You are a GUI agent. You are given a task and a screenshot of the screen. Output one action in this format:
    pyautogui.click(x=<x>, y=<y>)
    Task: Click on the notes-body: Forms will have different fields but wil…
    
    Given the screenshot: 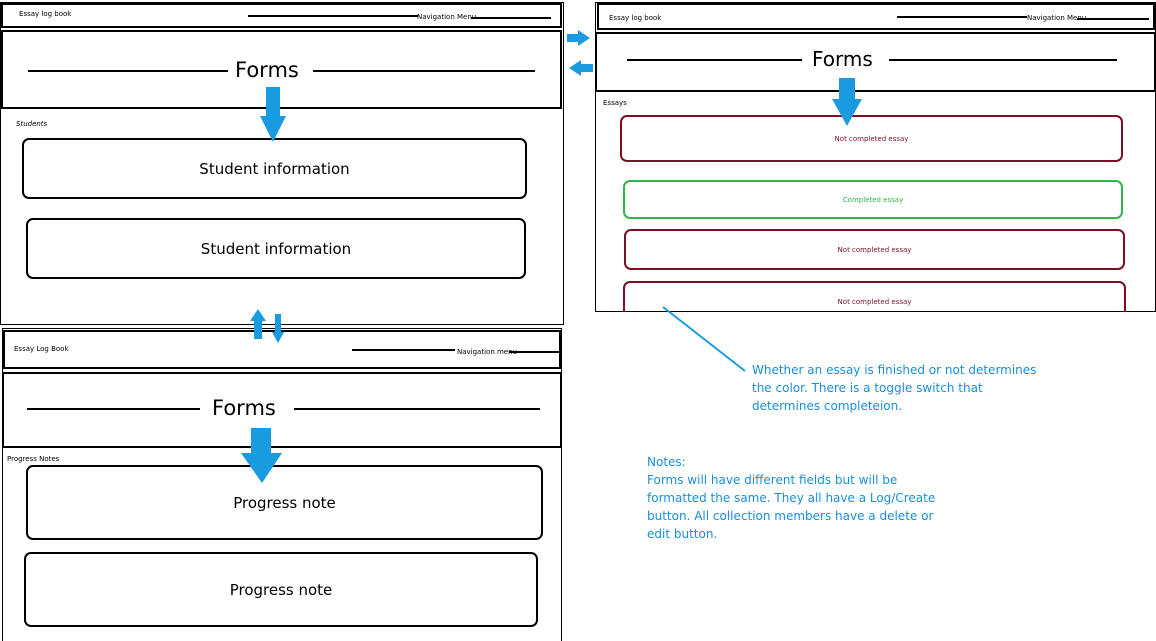 What is the action you would take?
    pyautogui.click(x=791, y=507)
    